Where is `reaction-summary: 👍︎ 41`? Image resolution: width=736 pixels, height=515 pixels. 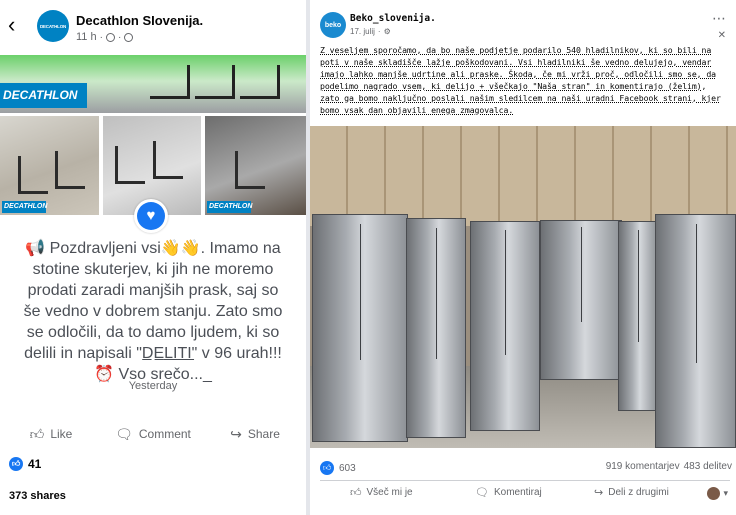
reaction-summary: 👍︎ 41 is located at coordinates (25, 464).